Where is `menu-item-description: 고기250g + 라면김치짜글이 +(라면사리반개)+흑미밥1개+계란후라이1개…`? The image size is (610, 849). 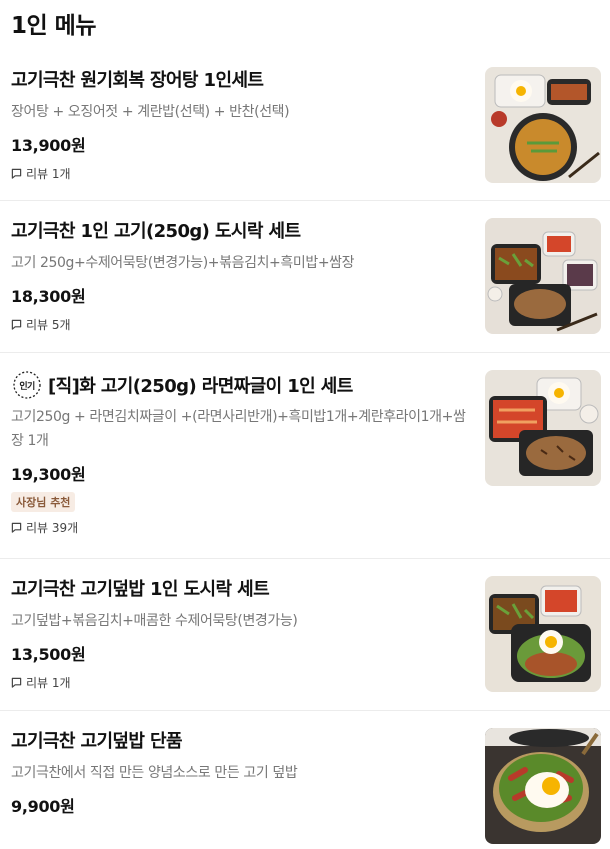 menu-item-description: 고기250g + 라면김치짜글이 +(라면사리반개)+흑미밥1개+계란후라이1개… is located at coordinates (238, 429).